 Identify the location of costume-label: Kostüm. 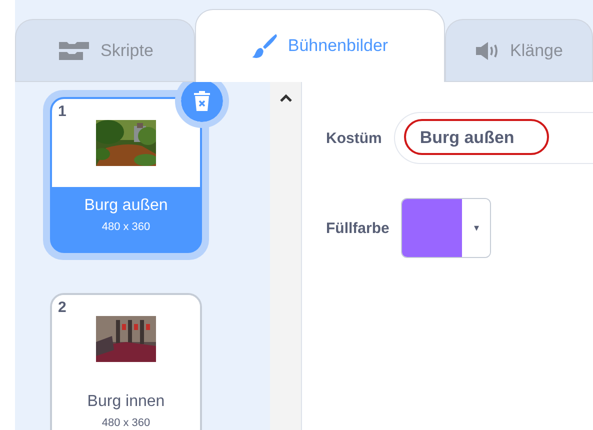
(354, 138).